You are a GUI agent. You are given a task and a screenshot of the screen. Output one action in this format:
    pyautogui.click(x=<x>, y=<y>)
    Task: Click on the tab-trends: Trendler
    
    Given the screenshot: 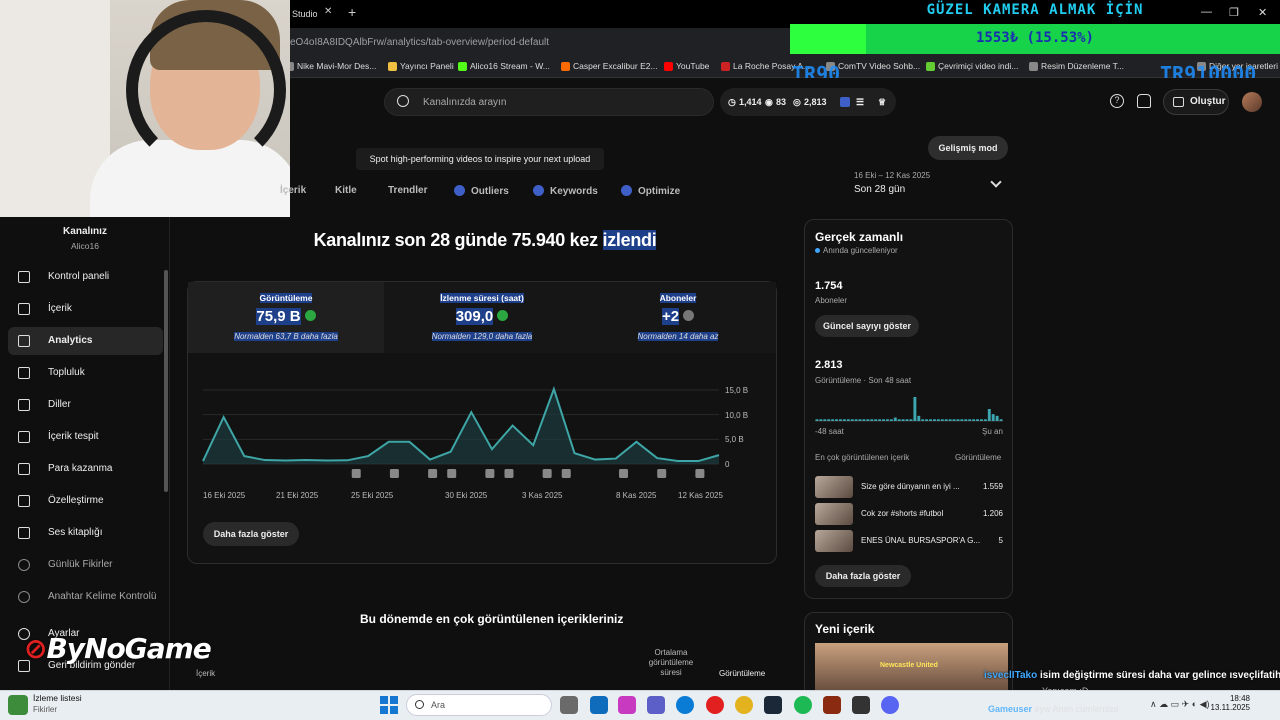 What is the action you would take?
    pyautogui.click(x=407, y=190)
    